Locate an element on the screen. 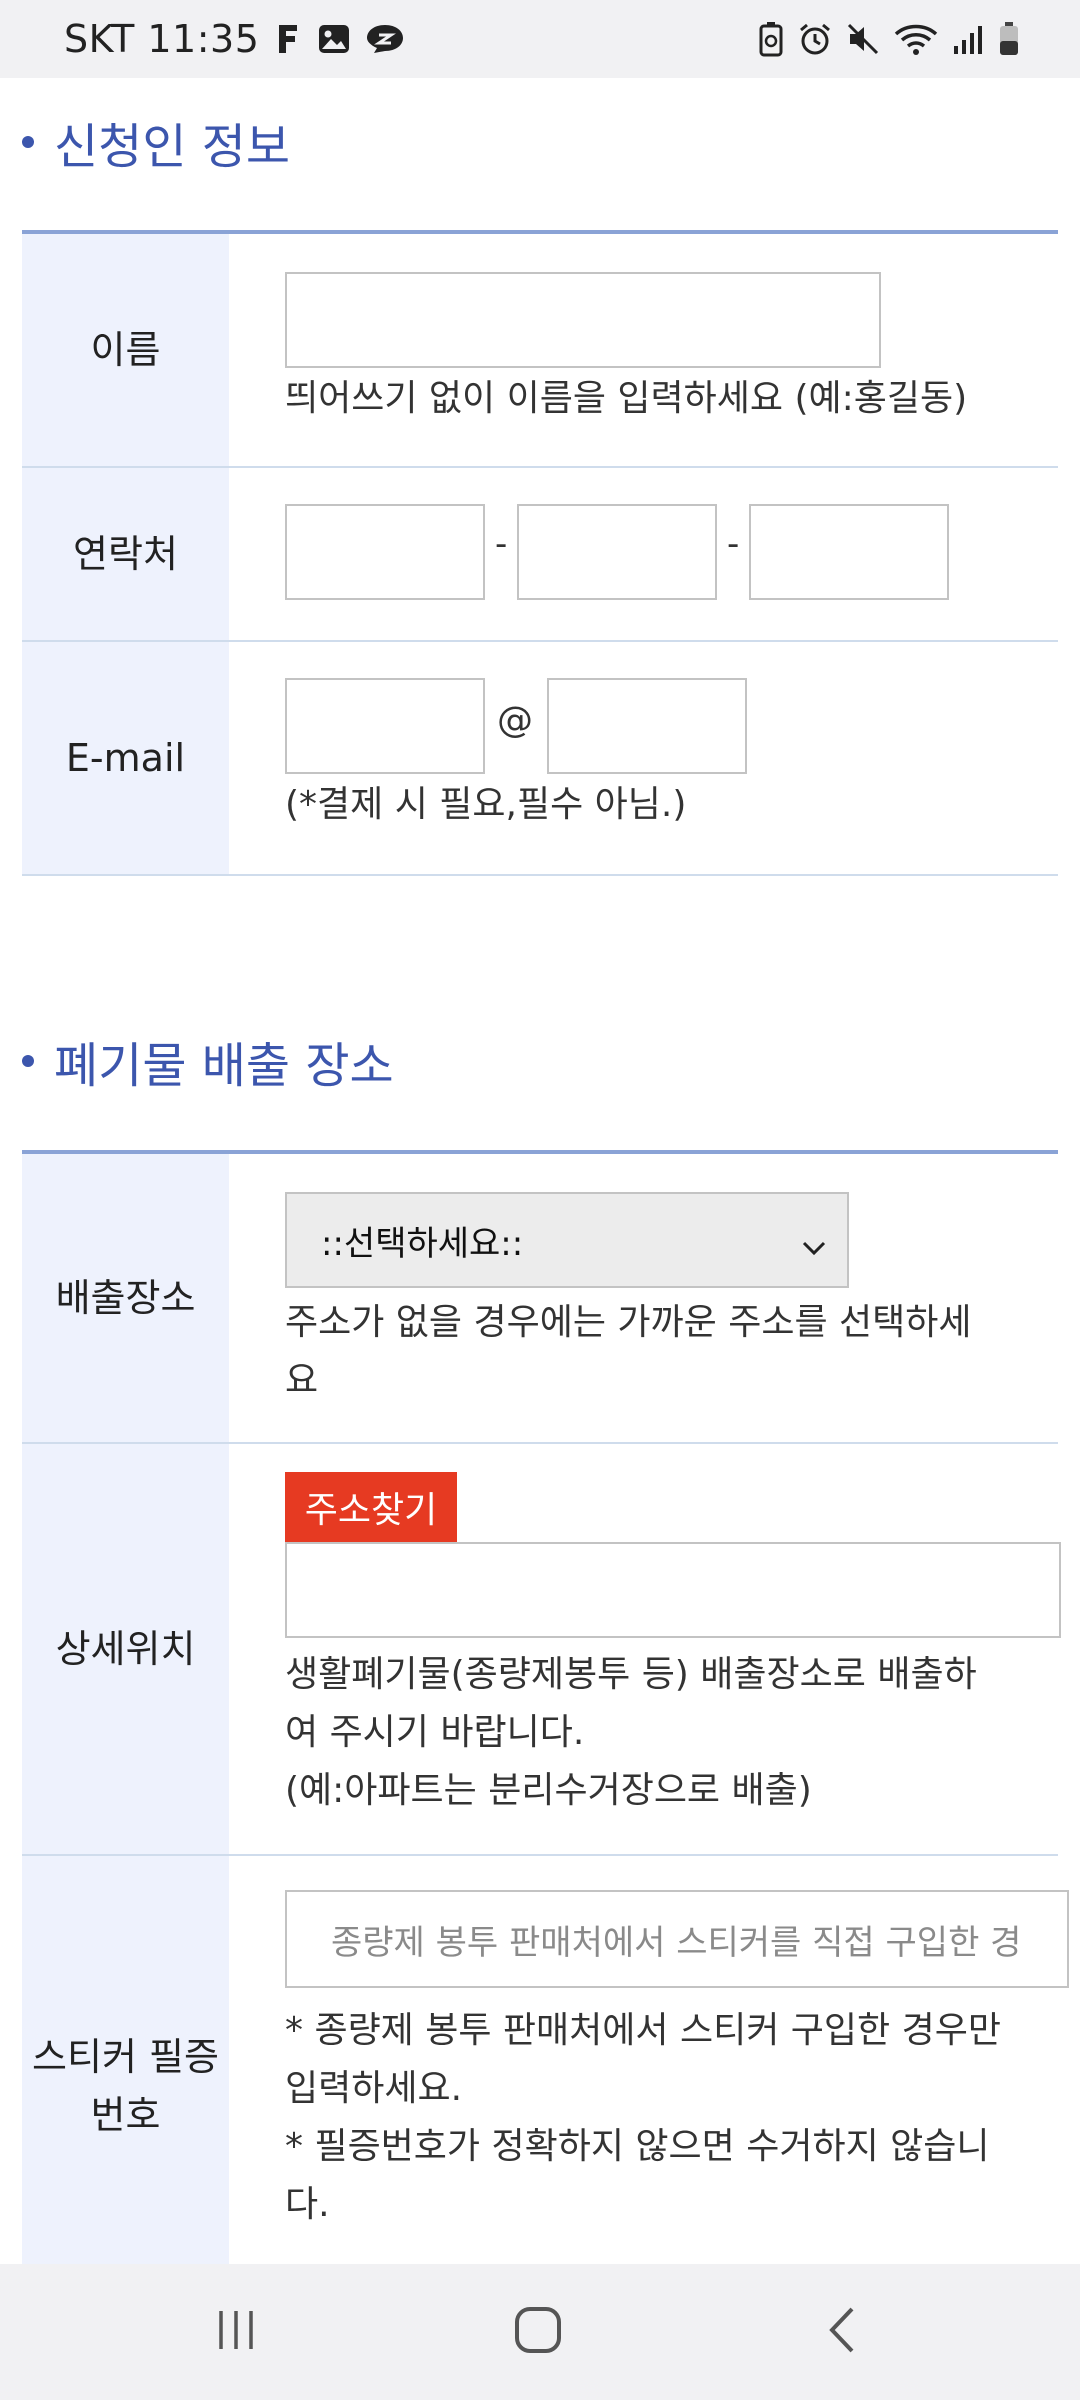  location-select: ::선택하세요:: is located at coordinates (567, 1240).